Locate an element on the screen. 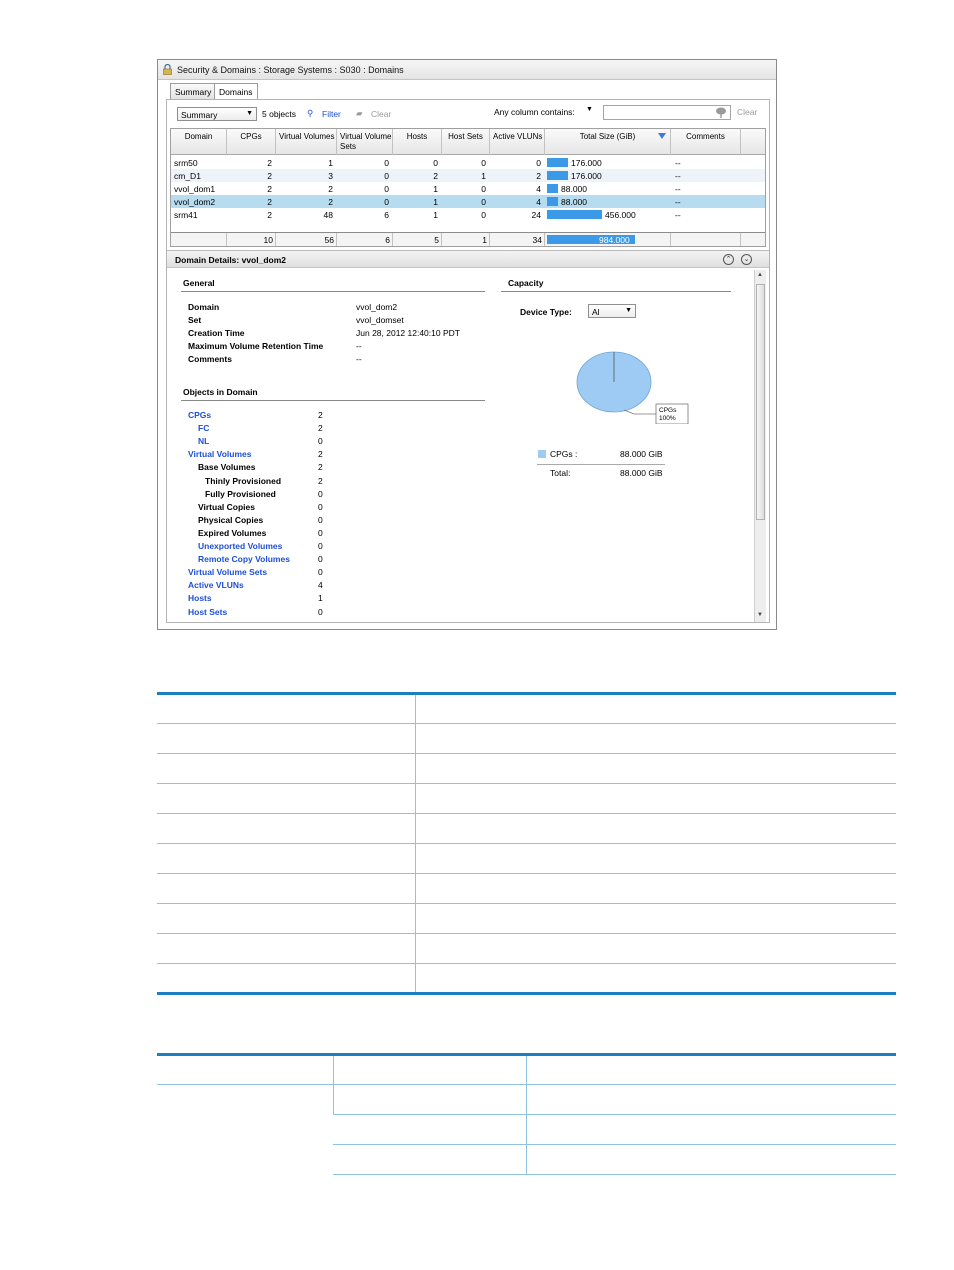 This screenshot has width=954, height=1270. search-clear-button: Clear is located at coordinates (747, 112).